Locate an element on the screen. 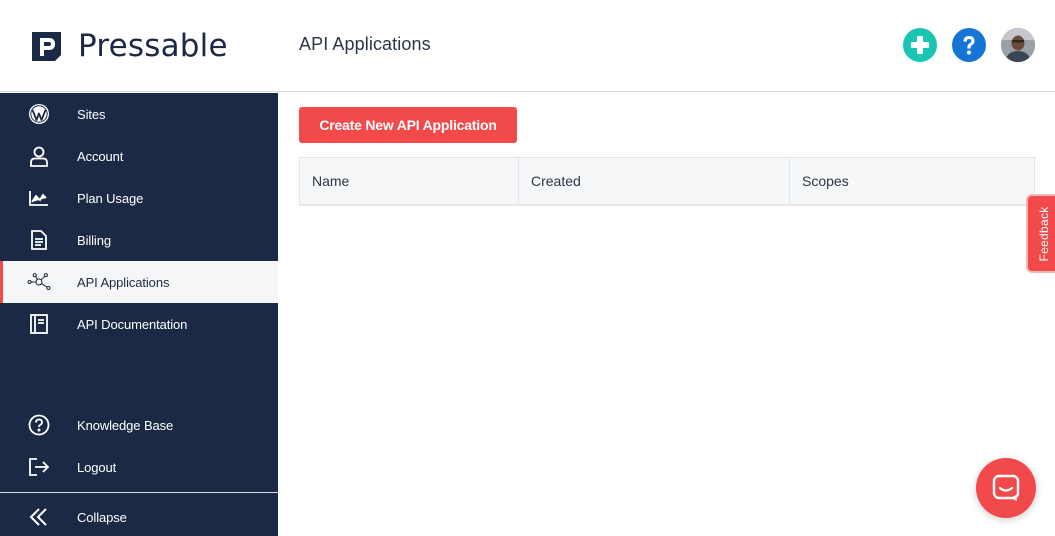 The height and width of the screenshot is (536, 1055). column-header-created: Created is located at coordinates (654, 181).